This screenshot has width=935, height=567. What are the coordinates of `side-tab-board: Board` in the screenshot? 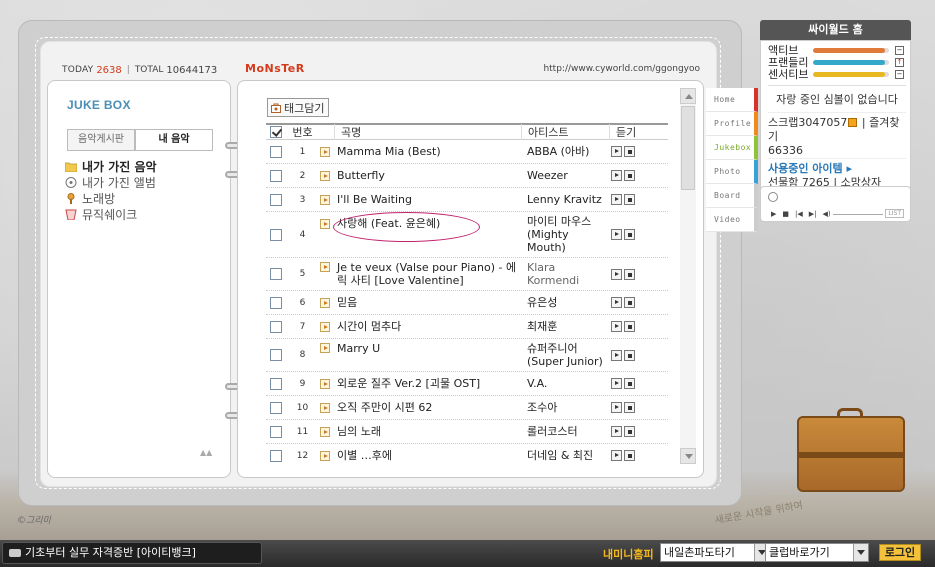 It's located at (732, 196).